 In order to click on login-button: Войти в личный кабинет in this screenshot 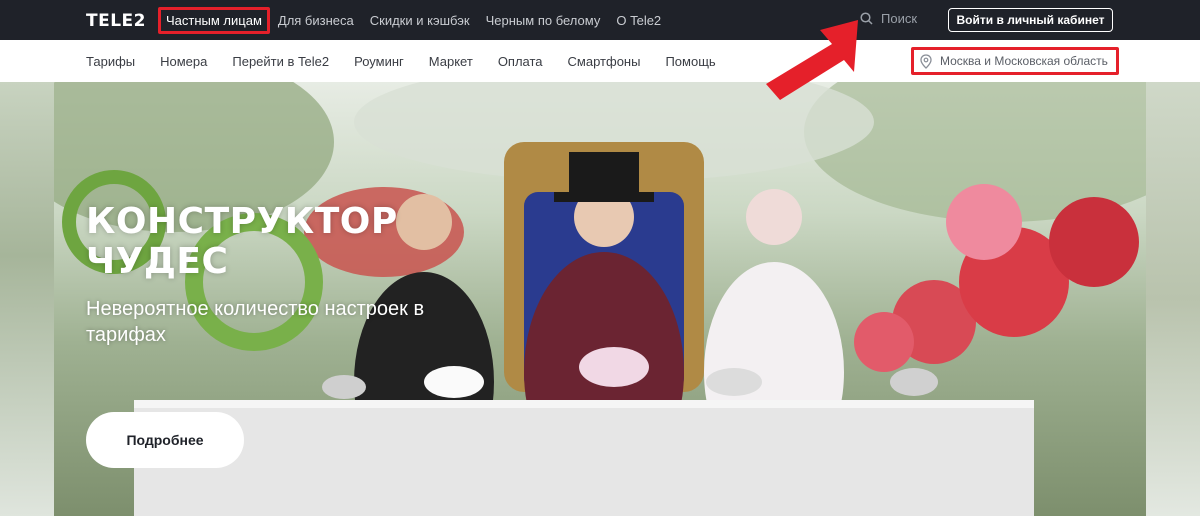, I will do `click(1030, 20)`.